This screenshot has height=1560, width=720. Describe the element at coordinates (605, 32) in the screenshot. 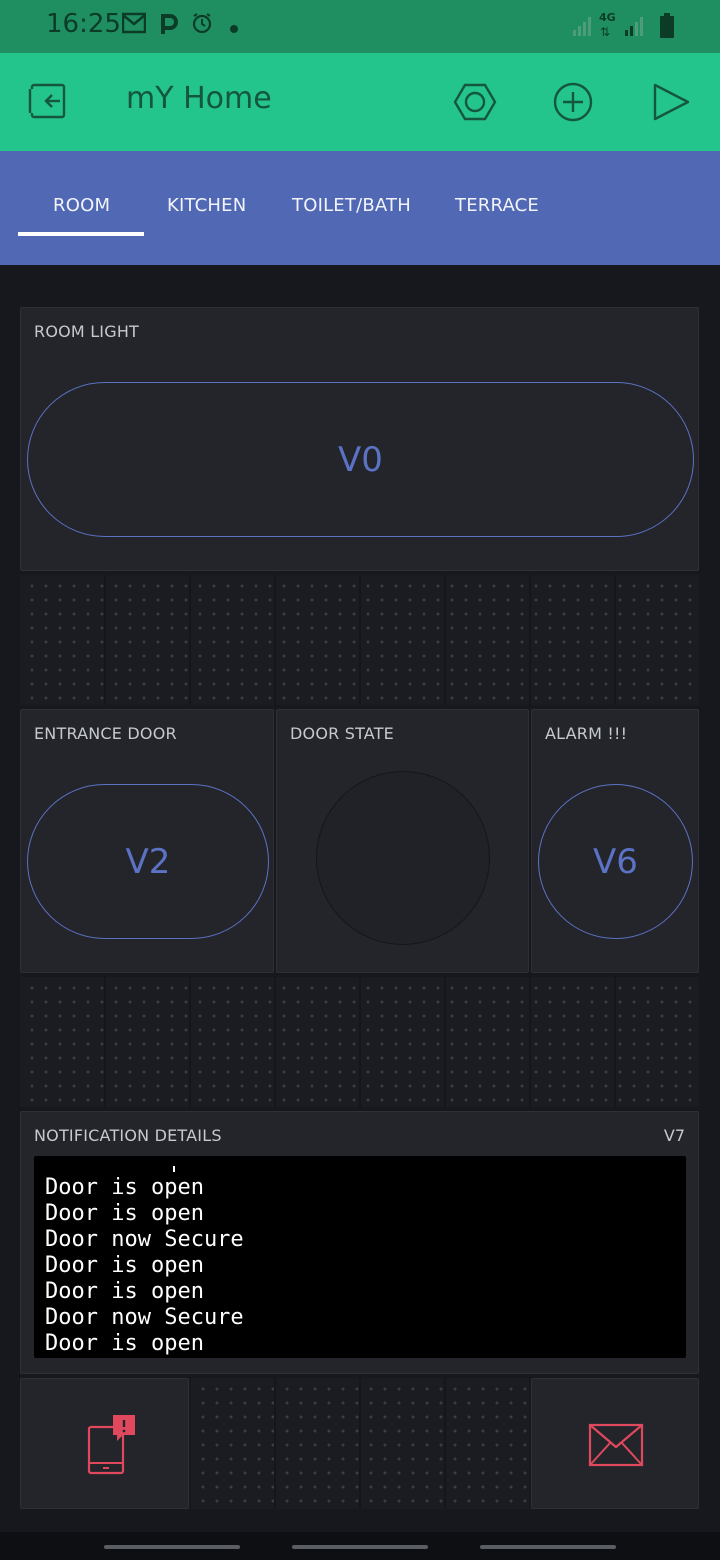

I see `data-arrows-icon: ⇅` at that location.